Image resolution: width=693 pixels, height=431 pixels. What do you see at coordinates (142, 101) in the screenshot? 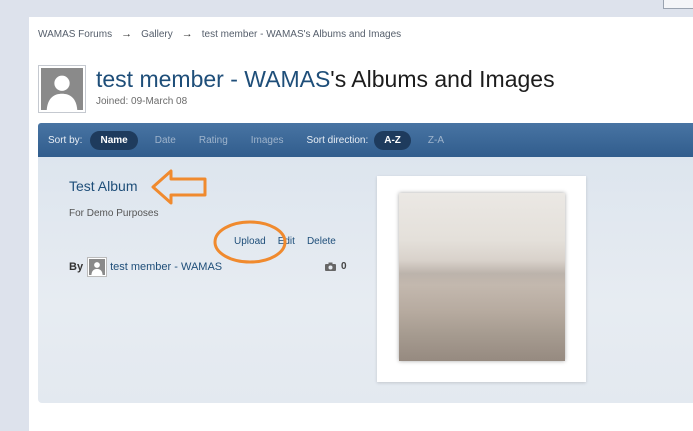
I see `joined-date: Joined: 09-March 08` at bounding box center [142, 101].